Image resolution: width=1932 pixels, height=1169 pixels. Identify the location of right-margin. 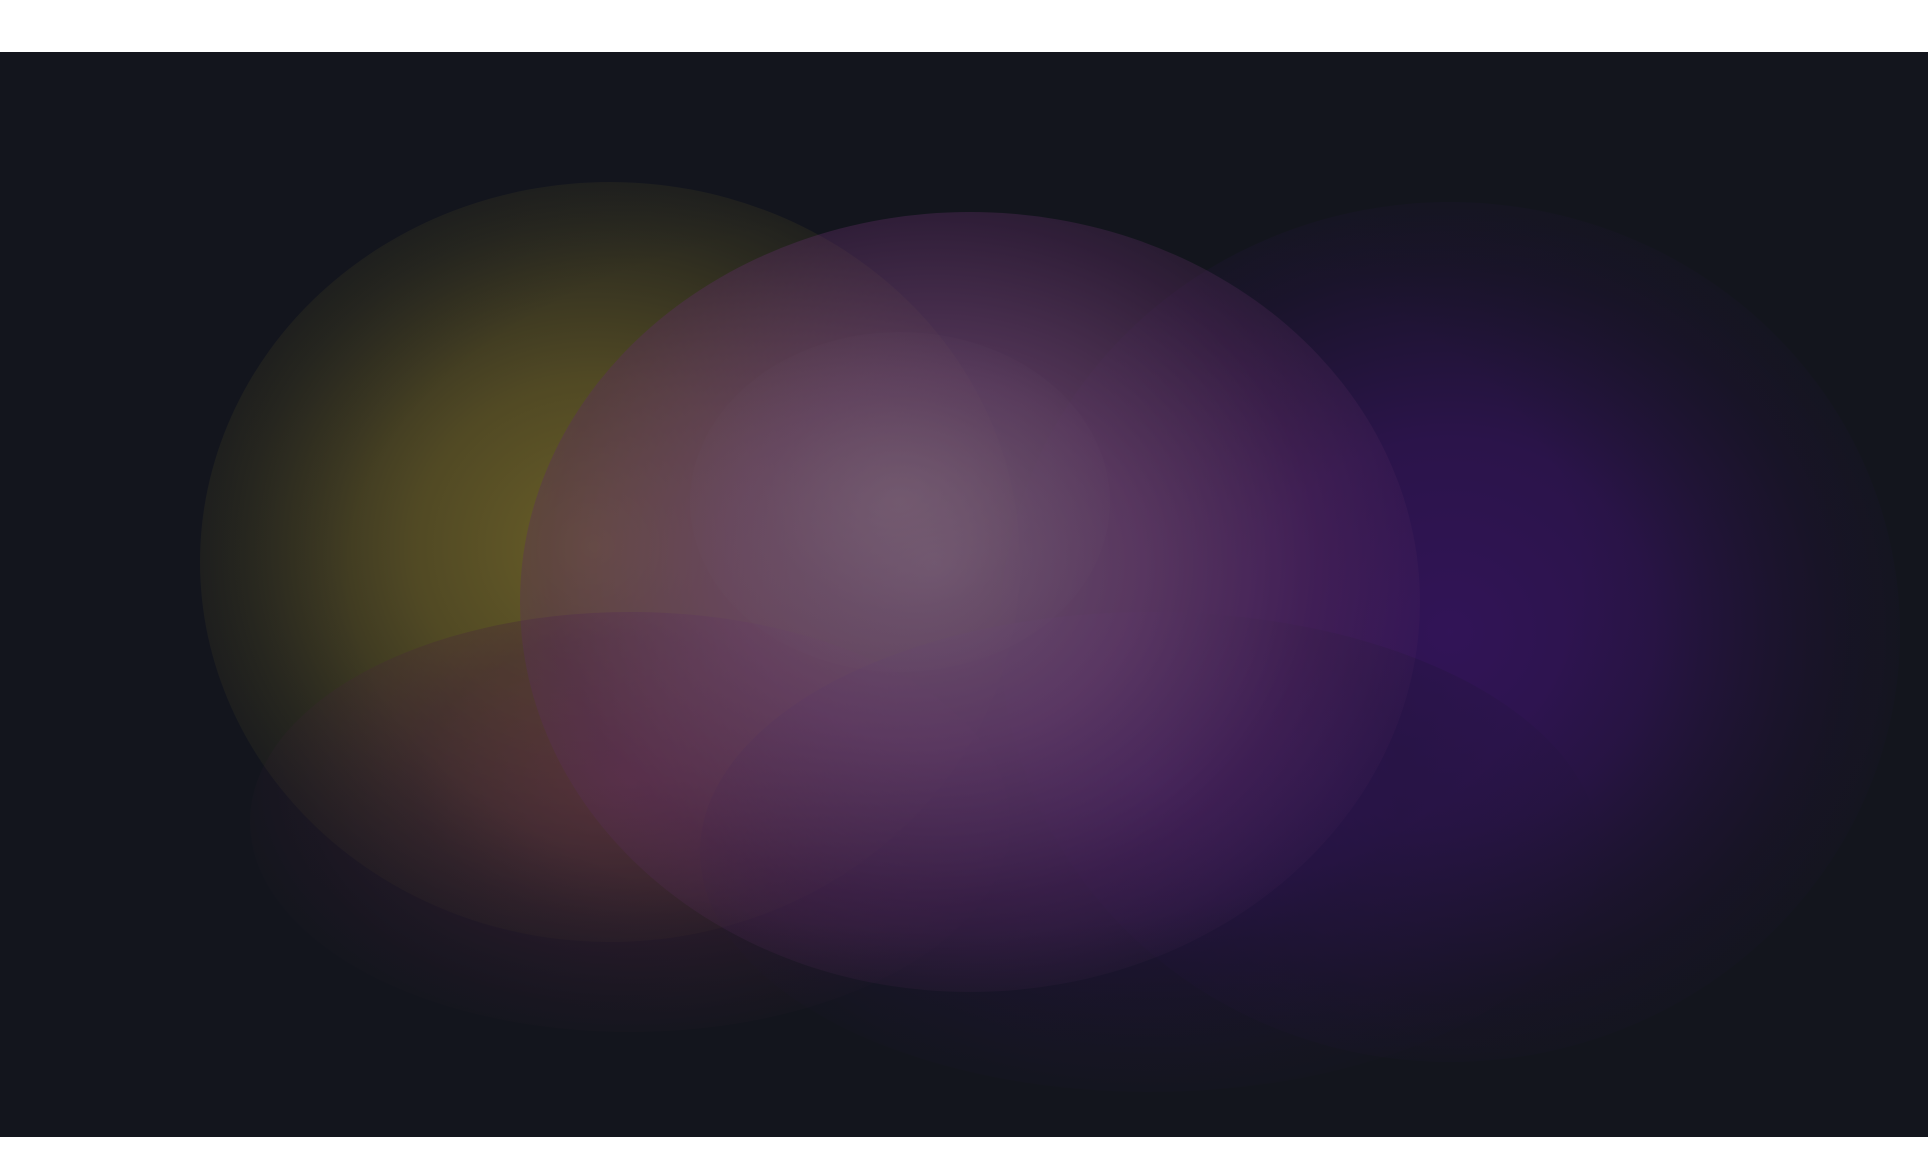
(1930, 594).